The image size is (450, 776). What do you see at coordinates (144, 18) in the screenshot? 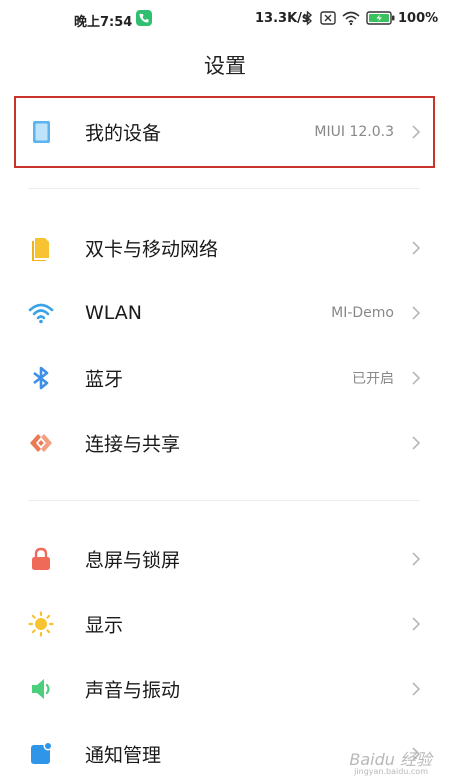
I see `phone-call-icon` at bounding box center [144, 18].